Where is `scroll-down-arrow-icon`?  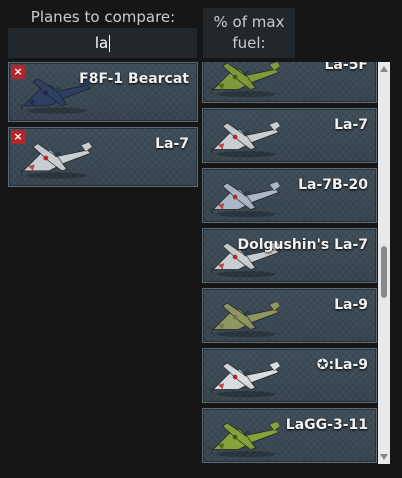 scroll-down-arrow-icon is located at coordinates (384, 457).